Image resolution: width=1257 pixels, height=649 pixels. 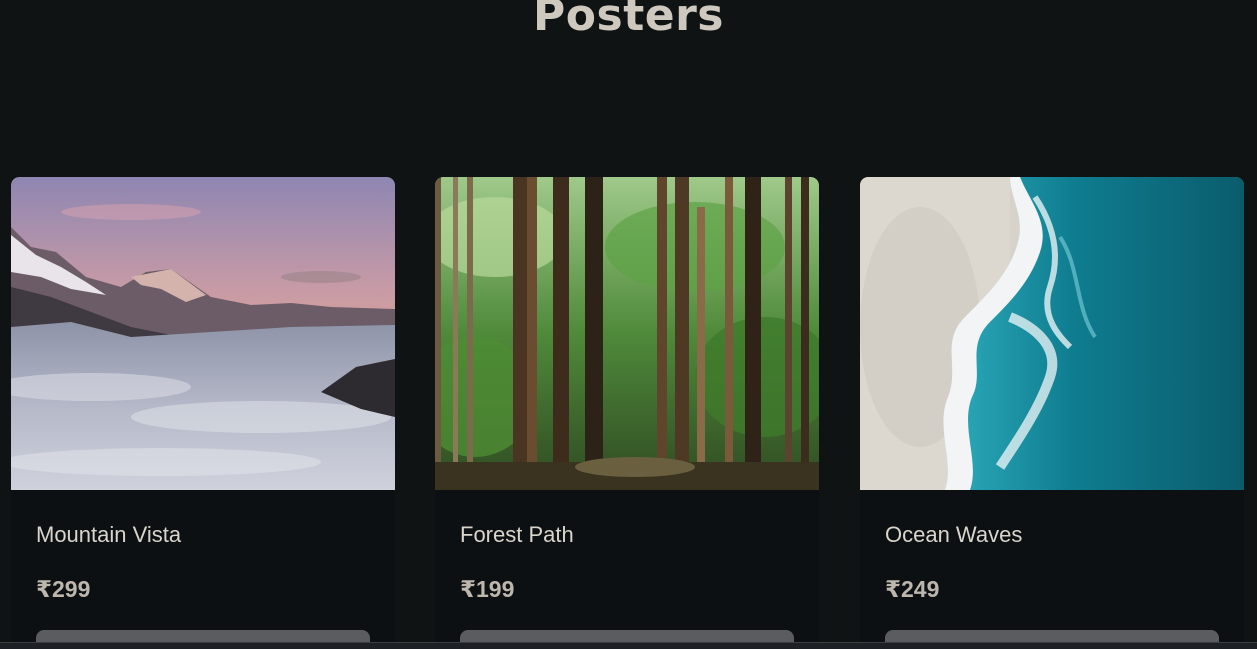 I want to click on product-title: Mountain Vista, so click(x=109, y=534).